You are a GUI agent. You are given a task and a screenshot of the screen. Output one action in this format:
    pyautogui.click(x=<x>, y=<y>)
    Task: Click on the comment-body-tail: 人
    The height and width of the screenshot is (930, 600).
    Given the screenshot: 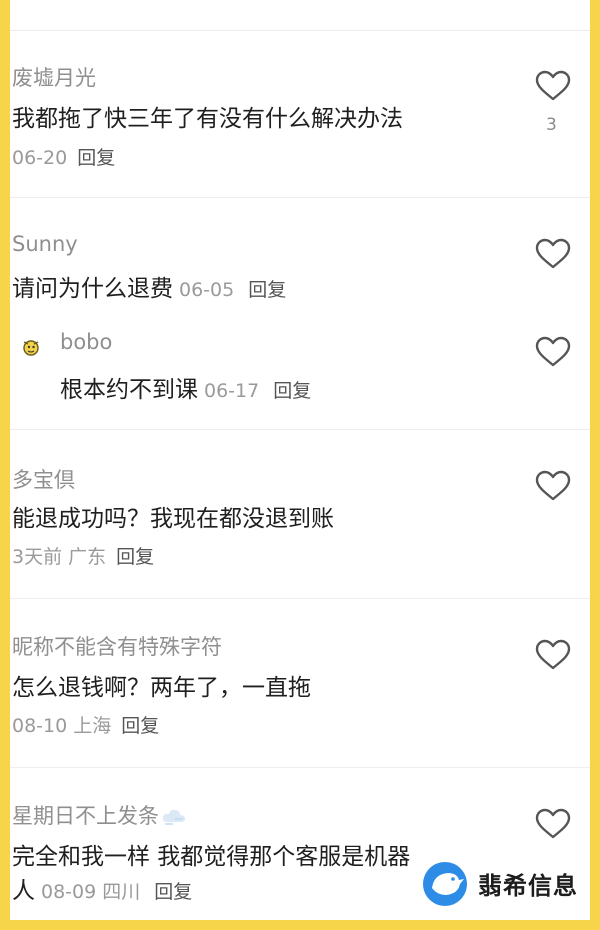 What is the action you would take?
    pyautogui.click(x=23, y=891)
    